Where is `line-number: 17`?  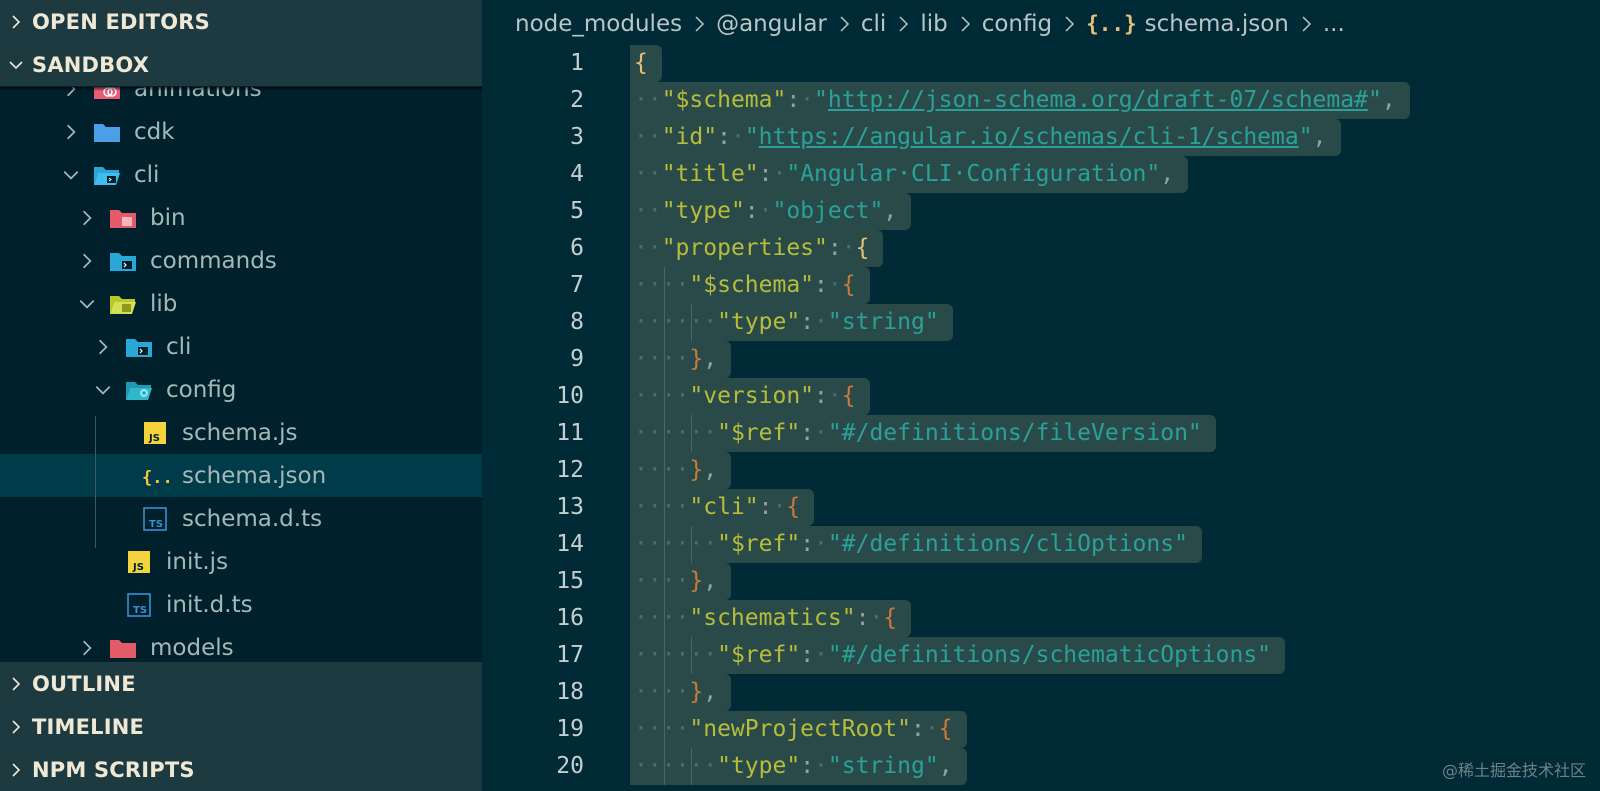 line-number: 17 is located at coordinates (570, 655).